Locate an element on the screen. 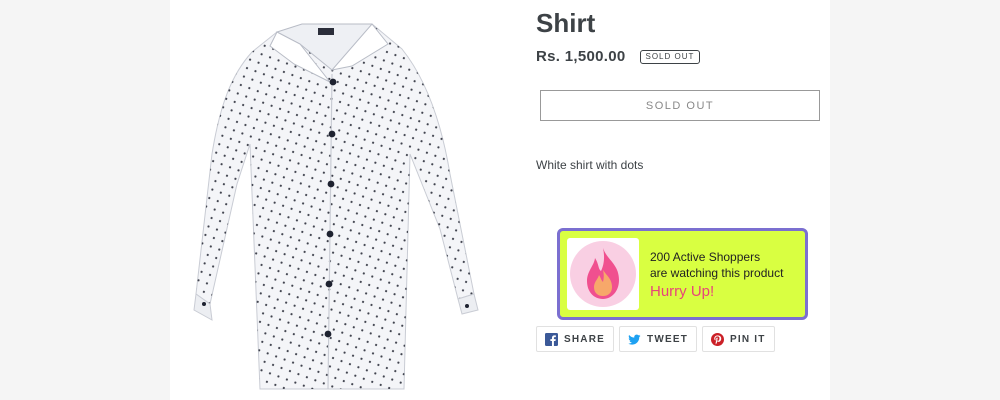 This screenshot has height=400, width=1000. fire-icon is located at coordinates (603, 274).